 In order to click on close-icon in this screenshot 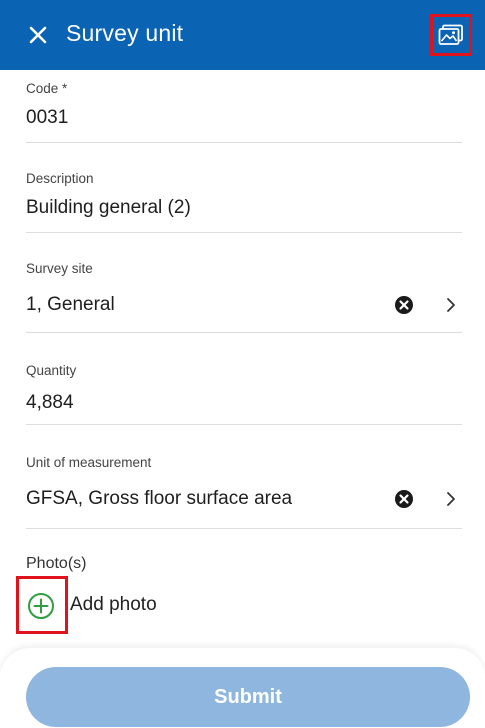, I will do `click(38, 35)`.